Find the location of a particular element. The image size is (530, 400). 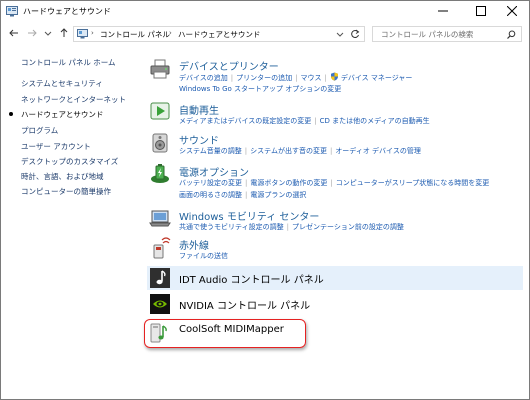

close-button is located at coordinates (512, 11).